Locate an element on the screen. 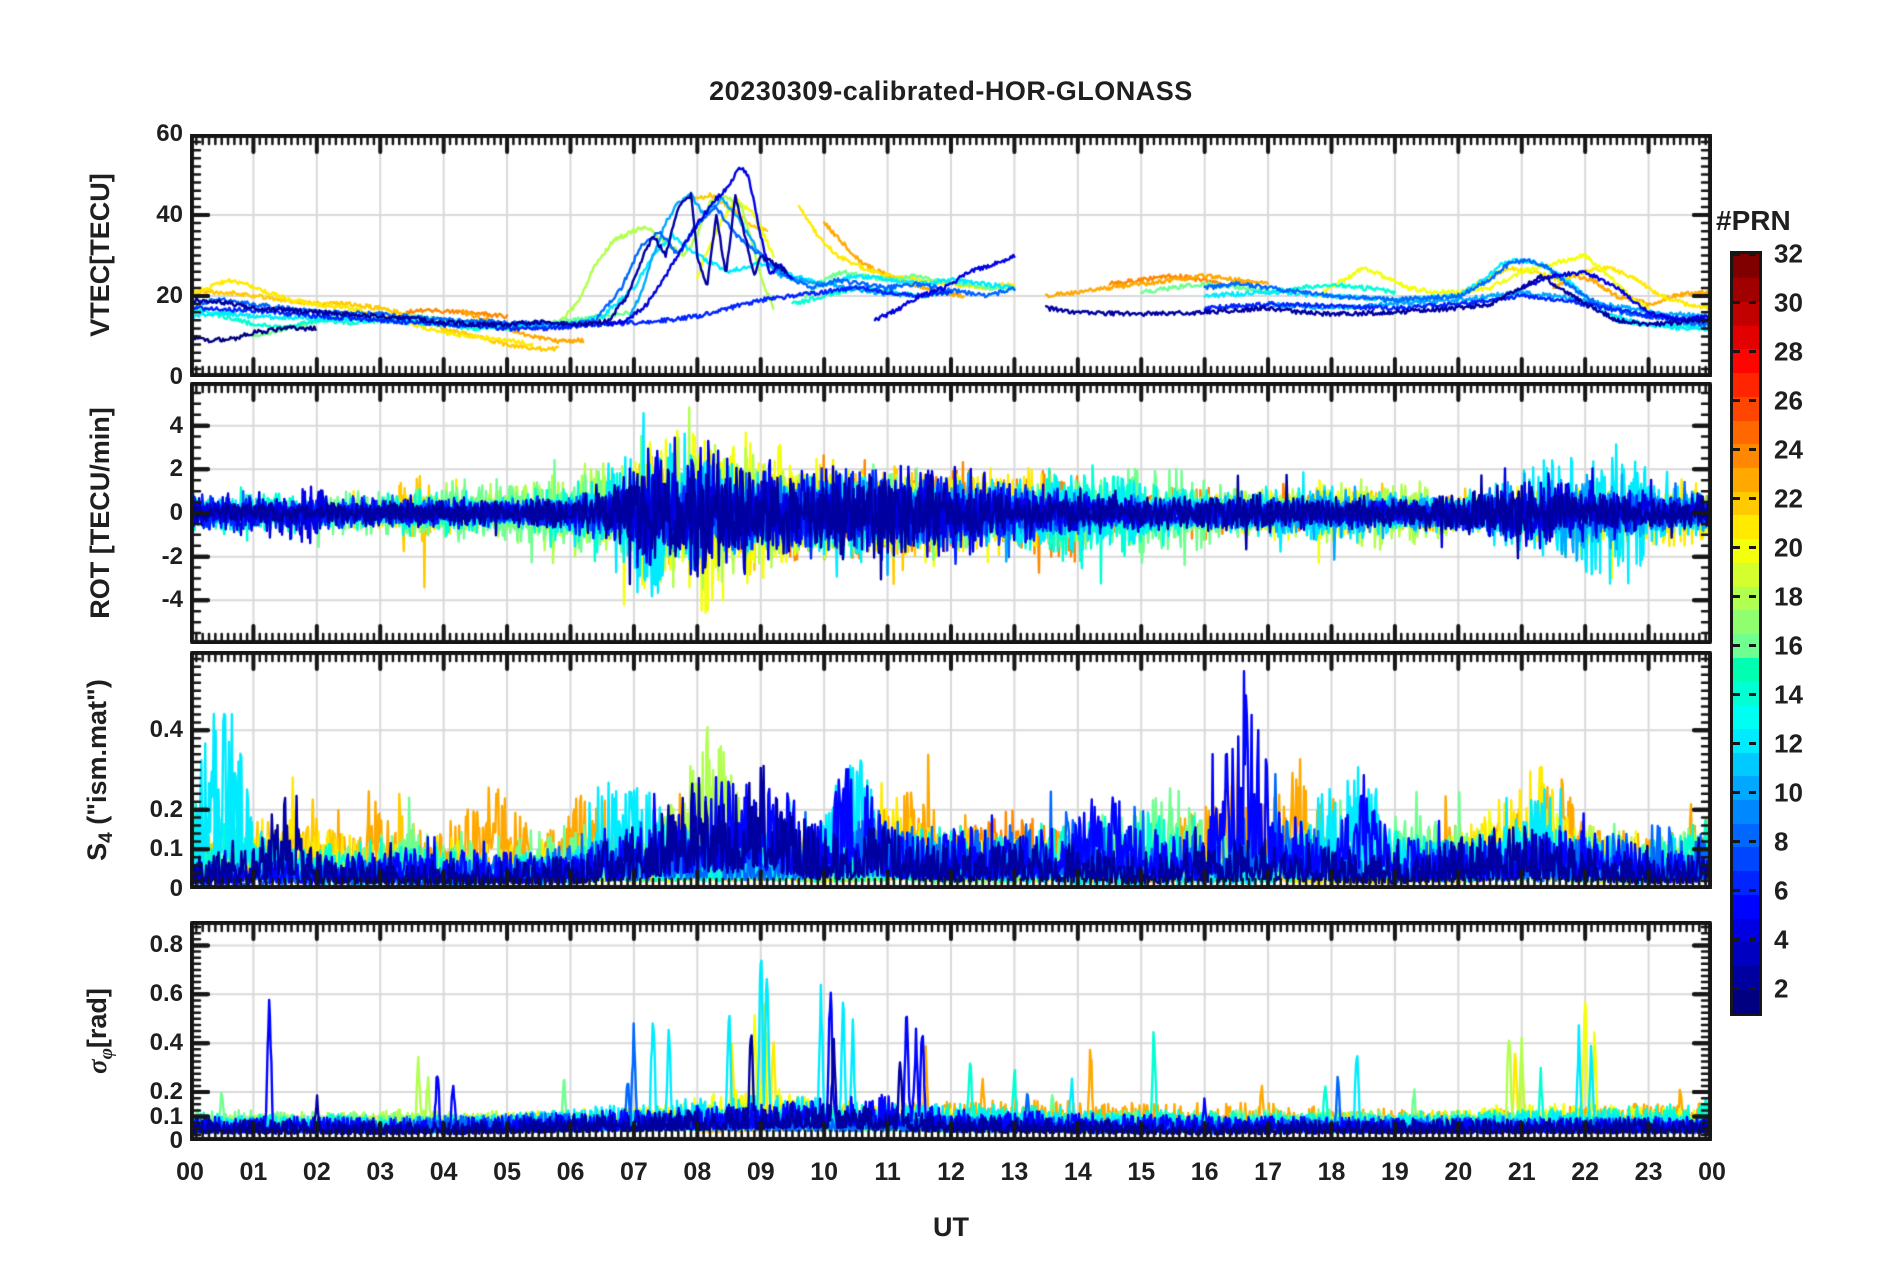 The image size is (1902, 1272). panel-s4-canvas is located at coordinates (951, 770).